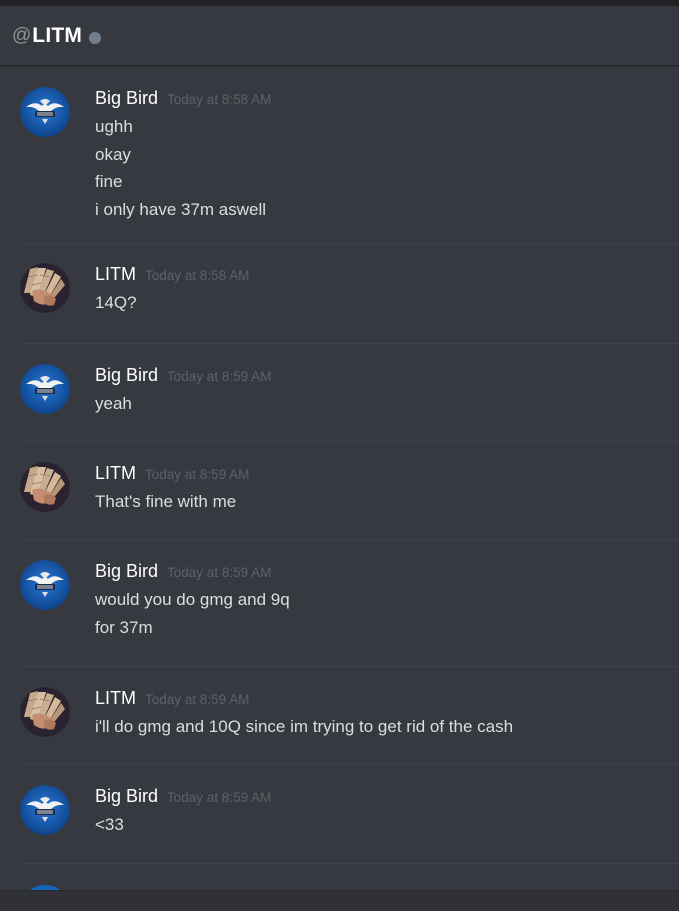 This screenshot has height=911, width=679. What do you see at coordinates (109, 181) in the screenshot?
I see `message-text: fine` at bounding box center [109, 181].